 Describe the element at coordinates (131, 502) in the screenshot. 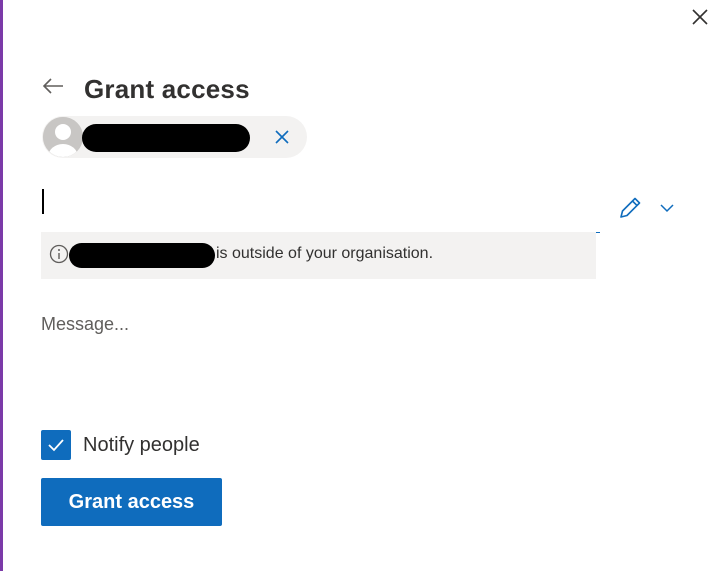

I see `grant-access-button: Grant access` at that location.